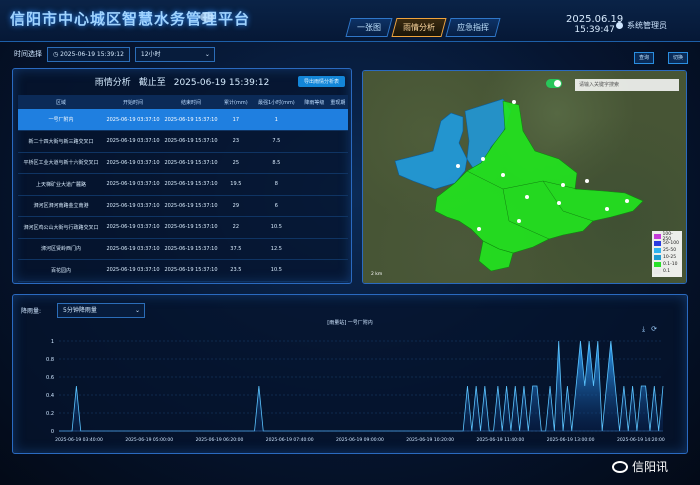 Image resolution: width=700 pixels, height=485 pixels. I want to click on table-cell: 8.5, so click(276, 163).